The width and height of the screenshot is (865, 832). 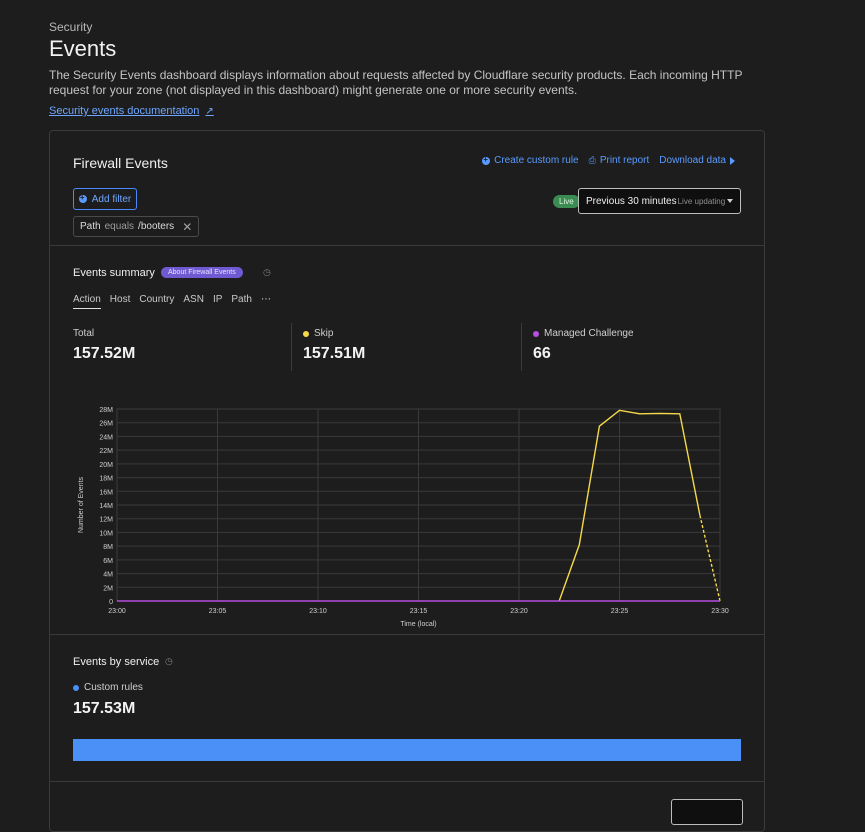 What do you see at coordinates (84, 333) in the screenshot?
I see `stat-label: Total` at bounding box center [84, 333].